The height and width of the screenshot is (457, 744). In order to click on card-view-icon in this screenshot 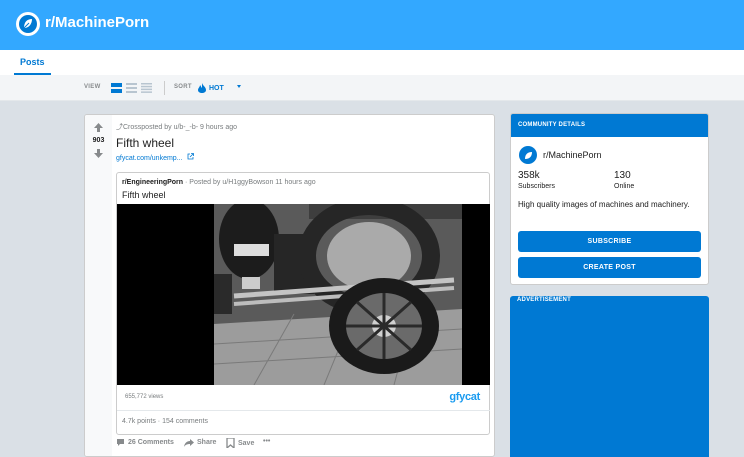, I will do `click(116, 88)`.